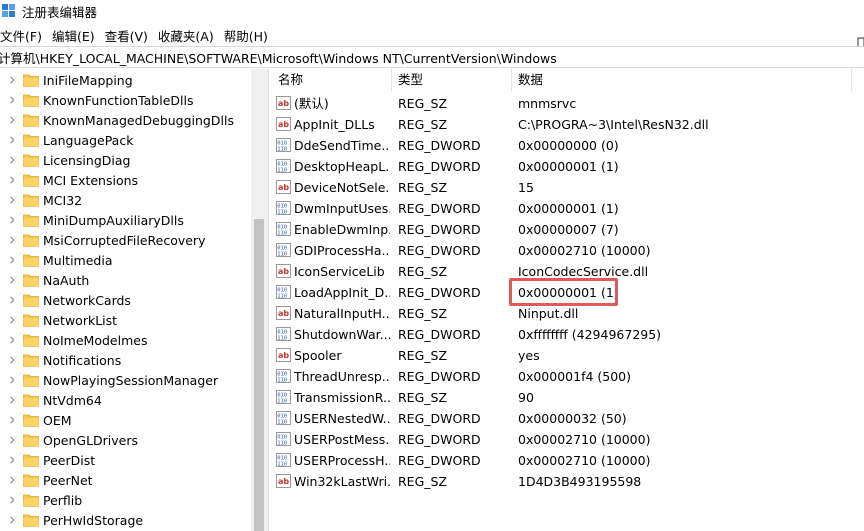 This screenshot has height=531, width=864. I want to click on value-row: ab DeviceNotSele... REG_SZ 15, so click(568, 187).